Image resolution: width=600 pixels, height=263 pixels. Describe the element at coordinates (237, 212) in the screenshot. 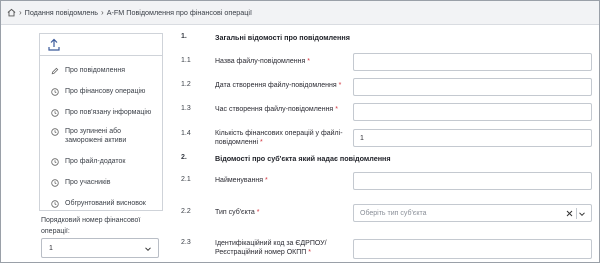

I see `field-label: Тип суб'єкта *` at that location.